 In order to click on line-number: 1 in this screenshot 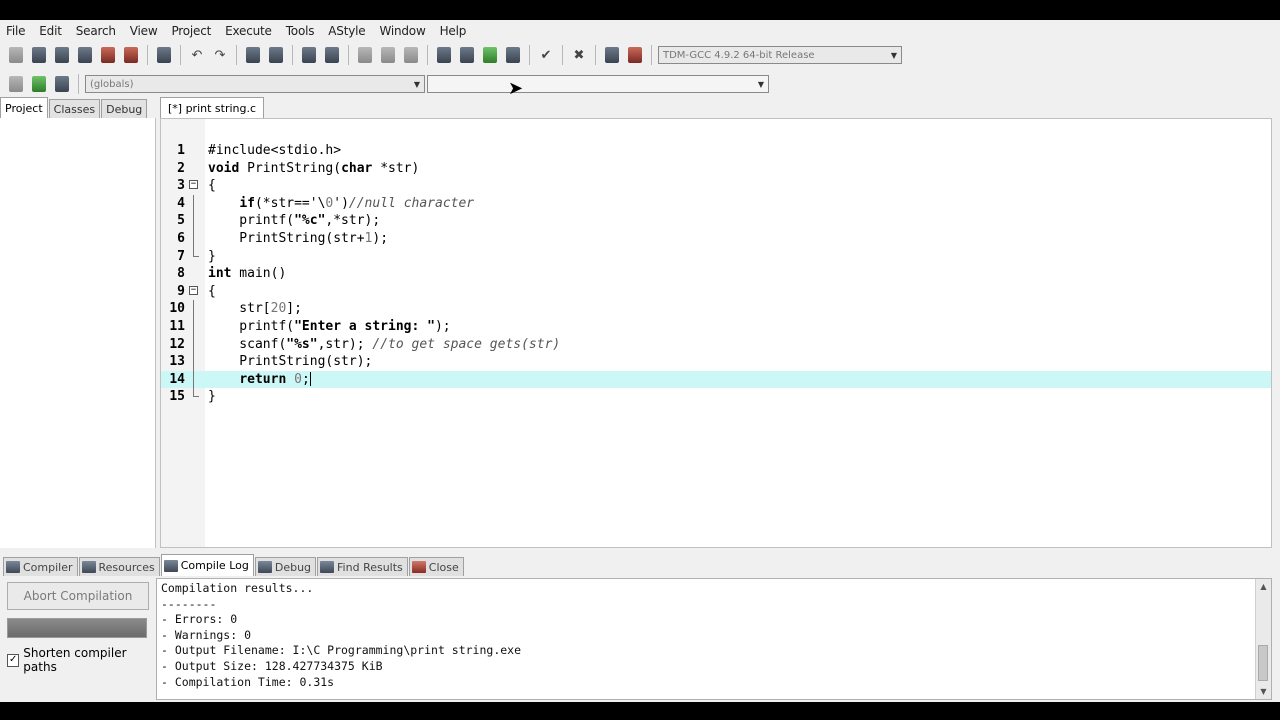, I will do `click(181, 150)`.